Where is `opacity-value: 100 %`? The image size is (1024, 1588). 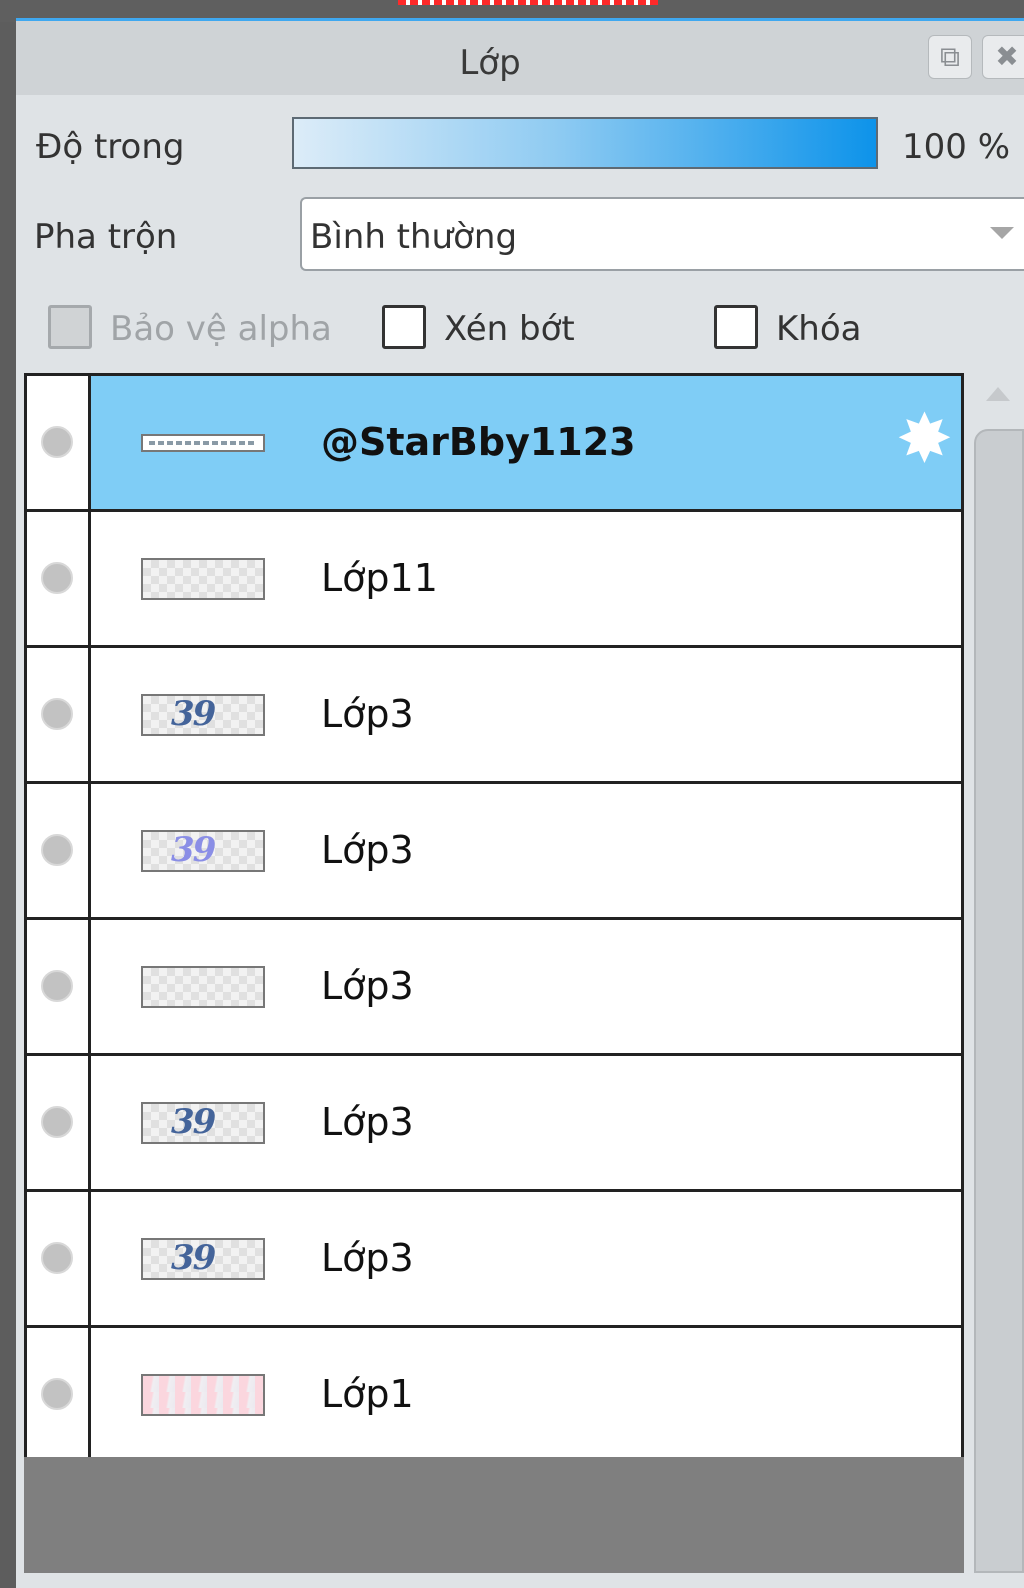
opacity-value: 100 % is located at coordinates (956, 147).